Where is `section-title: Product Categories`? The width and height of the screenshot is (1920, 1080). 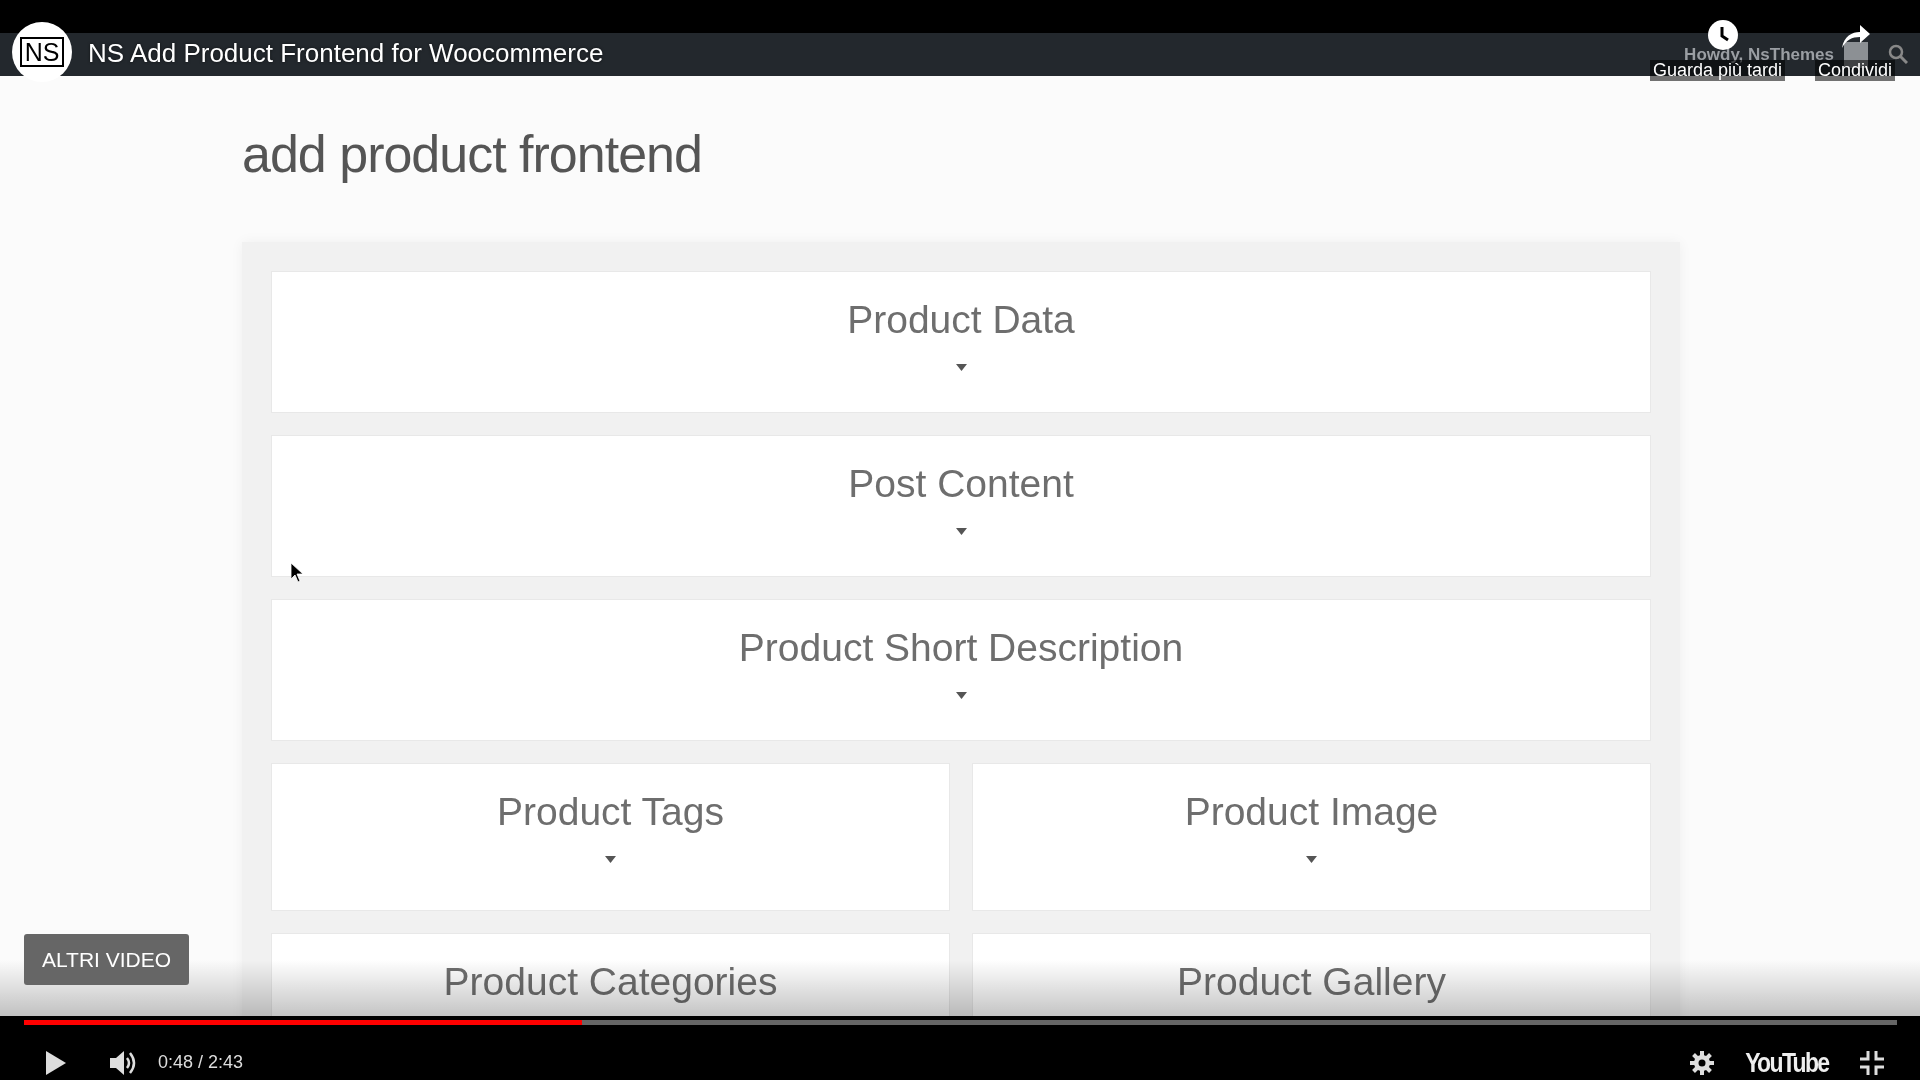 section-title: Product Categories is located at coordinates (610, 982).